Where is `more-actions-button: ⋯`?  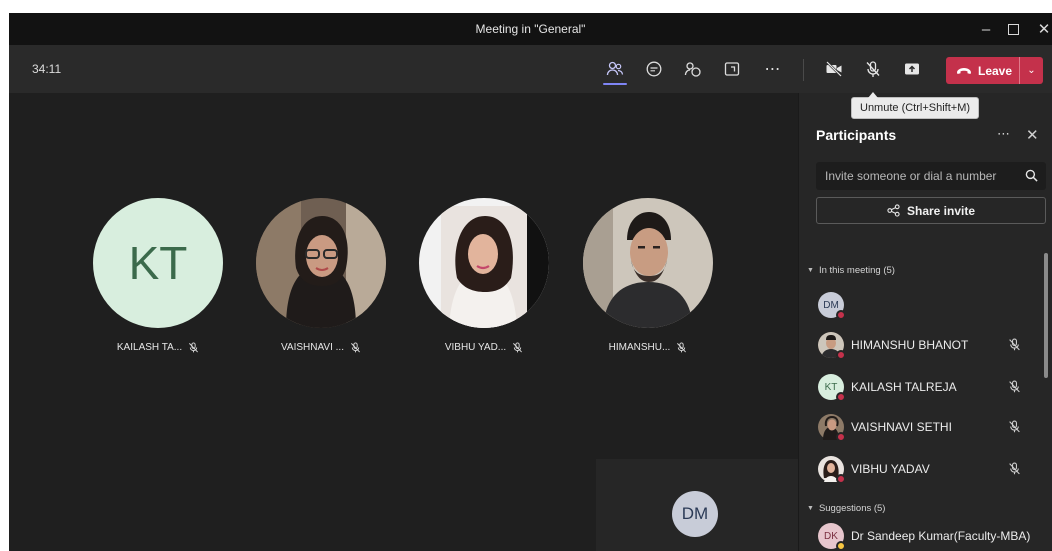 more-actions-button: ⋯ is located at coordinates (773, 69).